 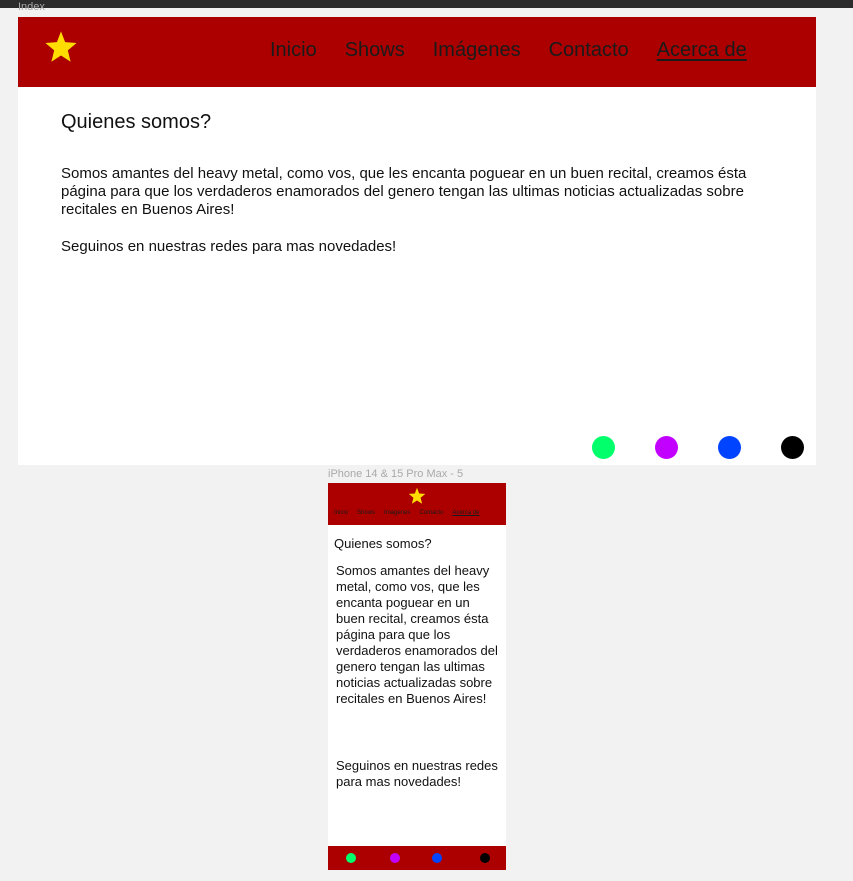 What do you see at coordinates (417, 858) in the screenshot?
I see `mobile-footer` at bounding box center [417, 858].